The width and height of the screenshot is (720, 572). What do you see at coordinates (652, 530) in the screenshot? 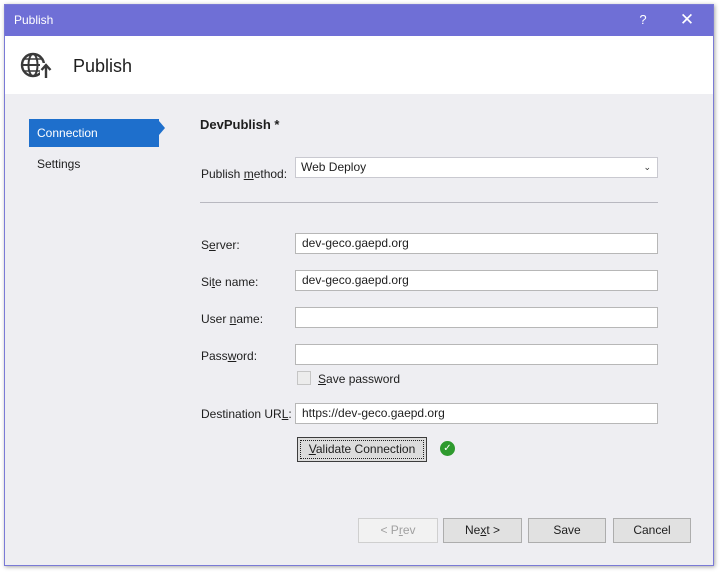
I see `cancel-button: Cancel` at bounding box center [652, 530].